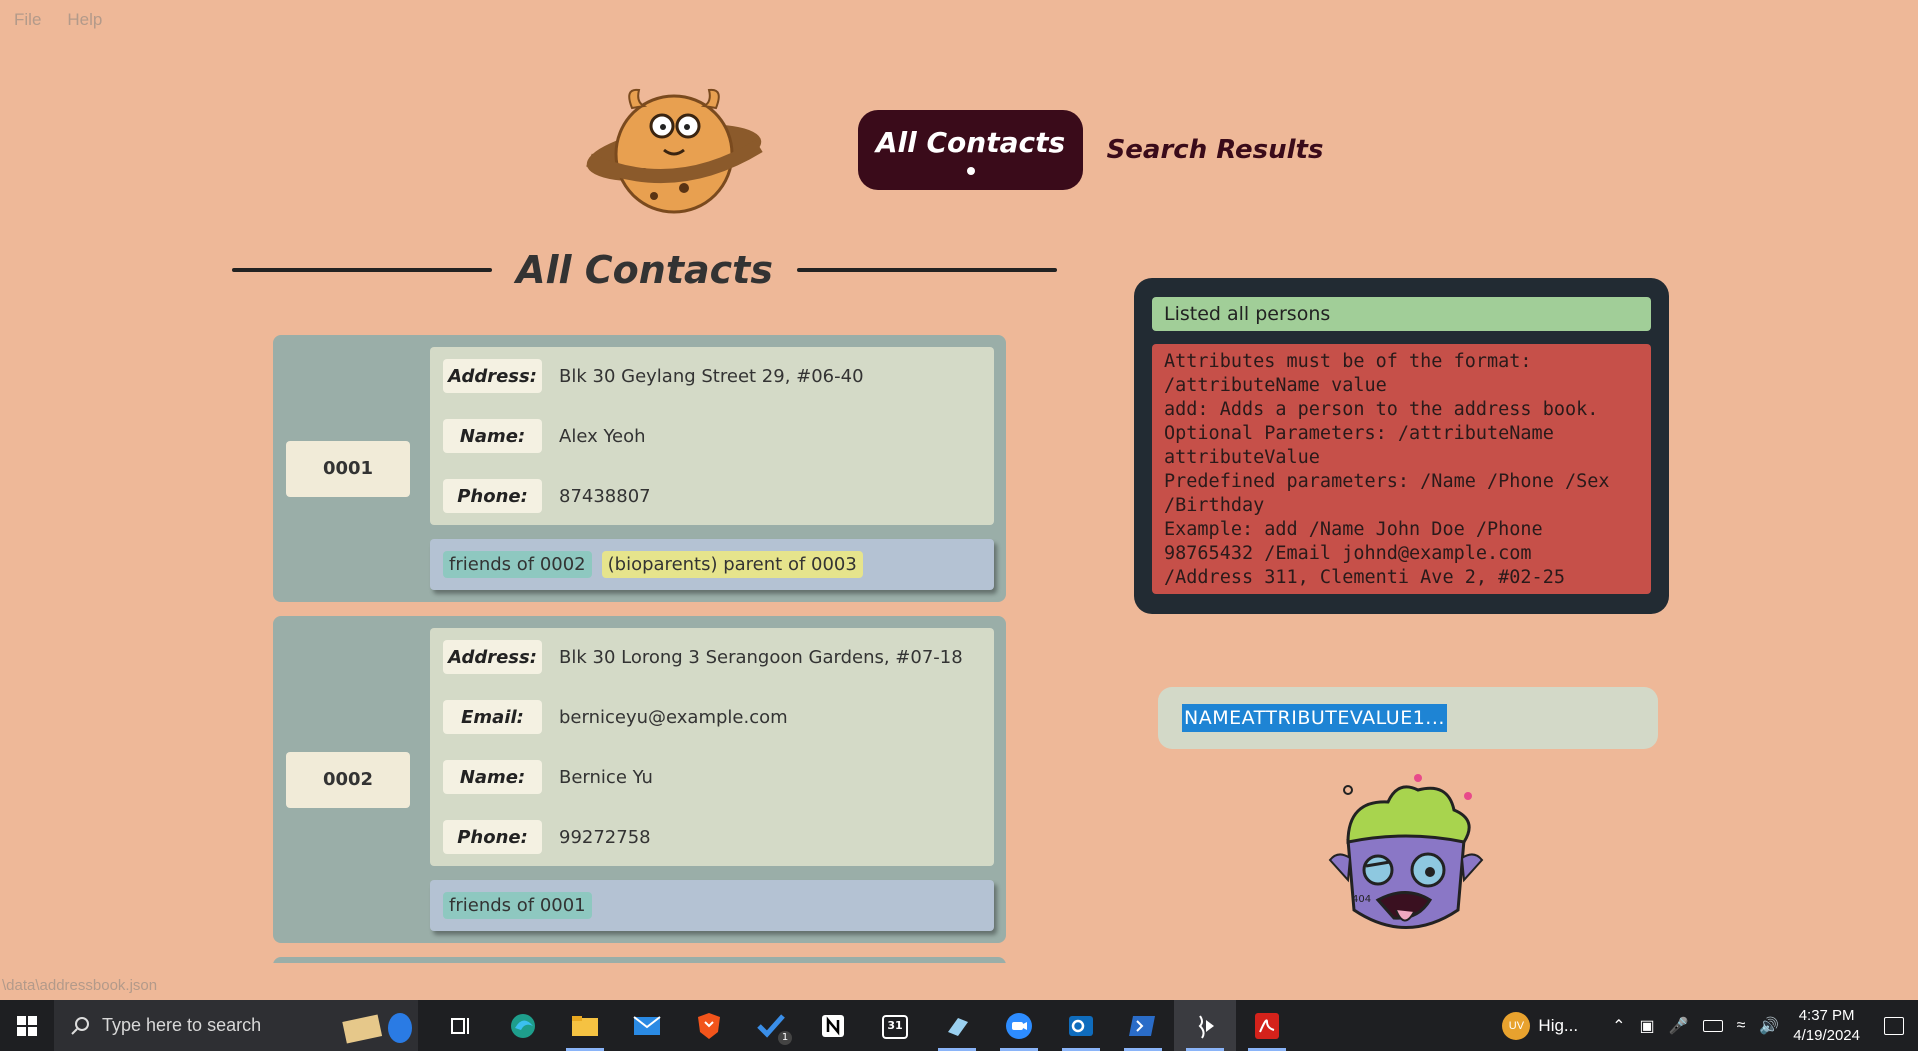 This screenshot has height=1051, width=1918. What do you see at coordinates (1647, 1026) in the screenshot?
I see `meet-now-icon: ▣` at bounding box center [1647, 1026].